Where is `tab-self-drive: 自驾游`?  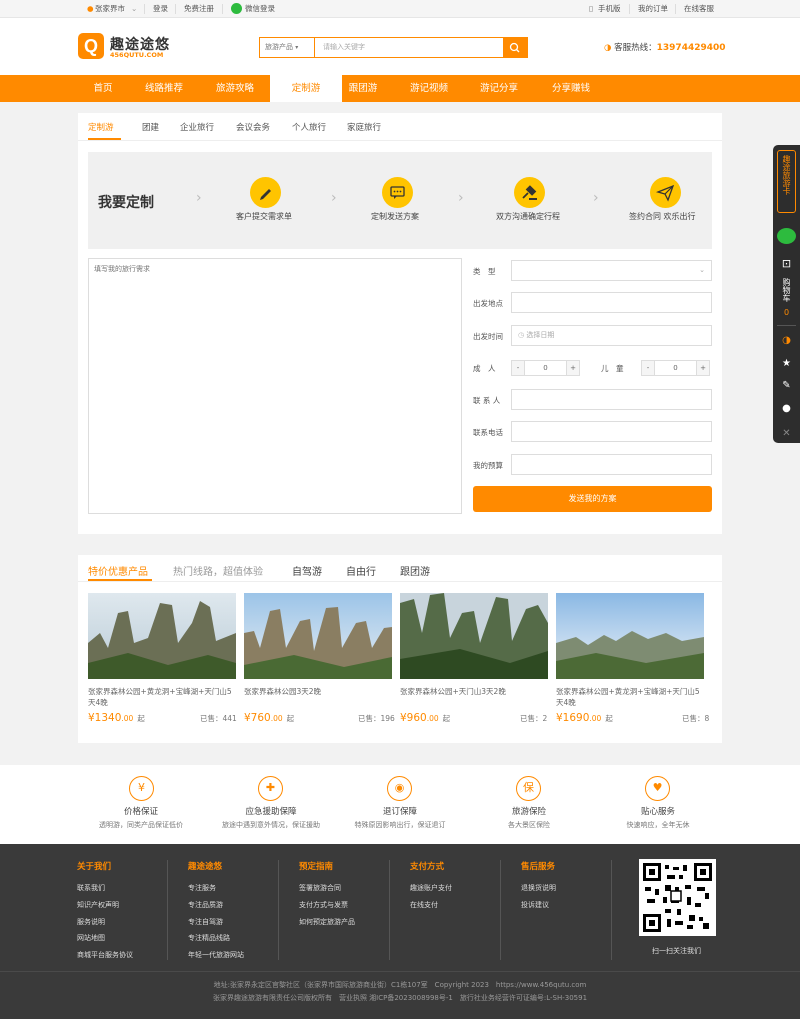 tab-self-drive: 自驾游 is located at coordinates (307, 570).